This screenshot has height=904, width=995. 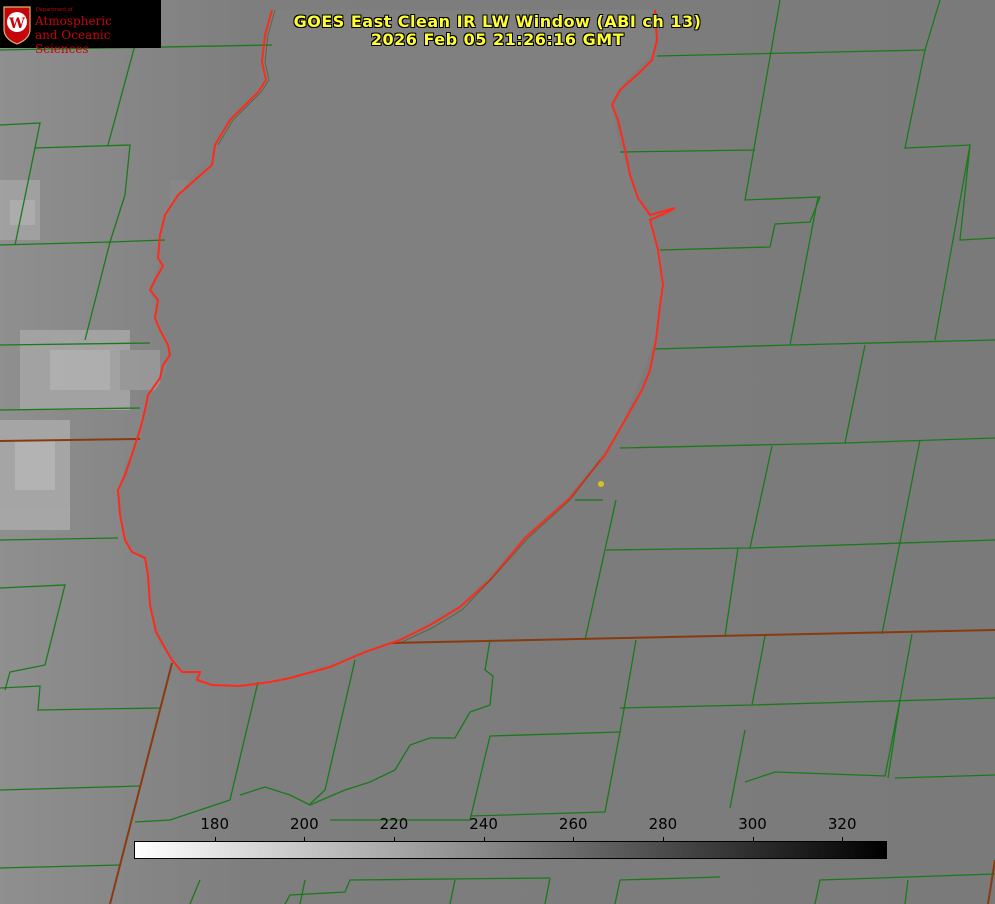 I want to click on uw-crest-icon: W, so click(x=17, y=25).